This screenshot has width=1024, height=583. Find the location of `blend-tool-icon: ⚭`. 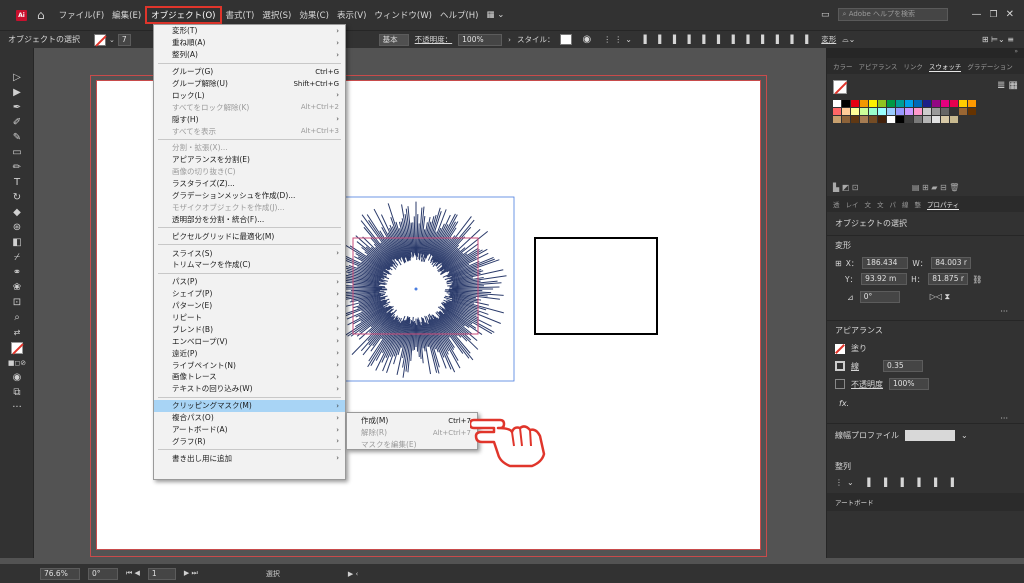

blend-tool-icon: ⚭ is located at coordinates (17, 272).